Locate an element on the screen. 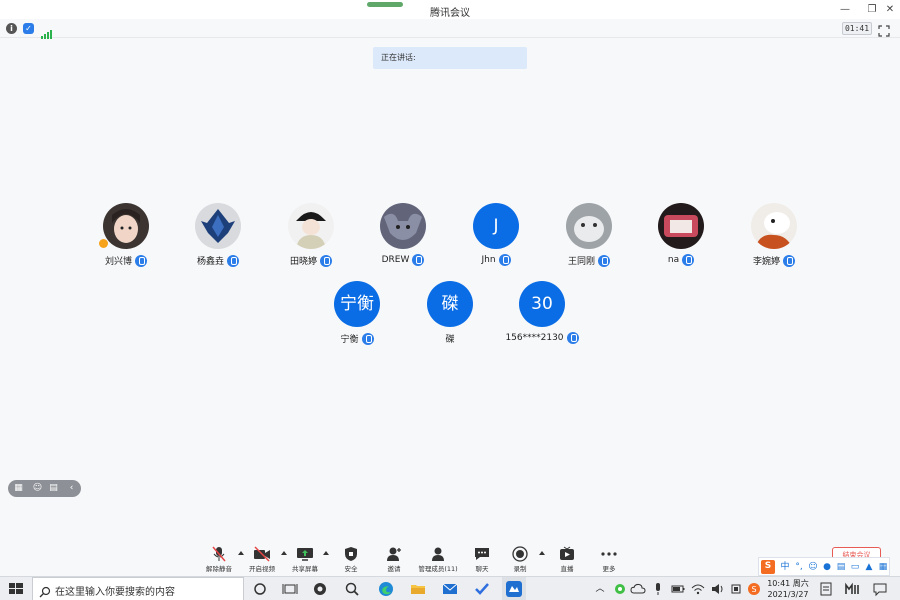  layout-icon: ▦ is located at coordinates (18, 488).